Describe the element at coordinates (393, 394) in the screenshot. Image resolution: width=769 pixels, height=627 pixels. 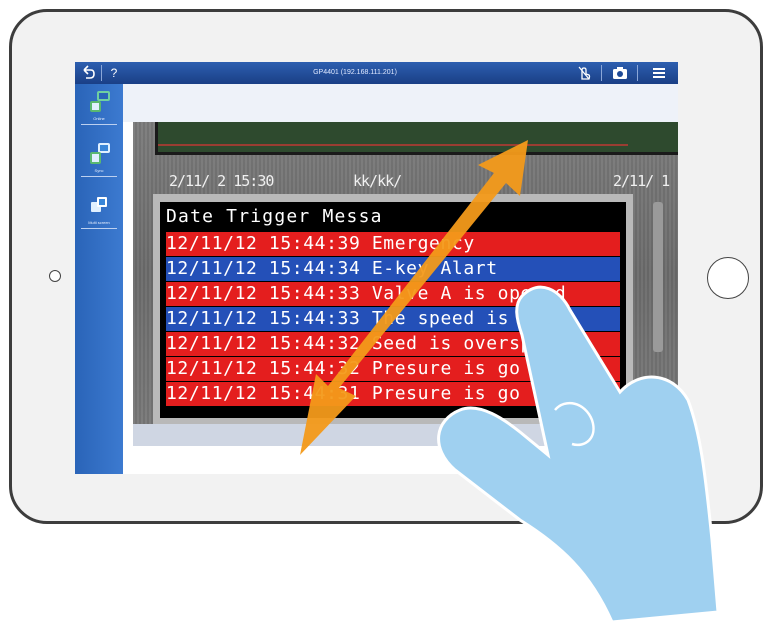
I see `alarm-row: 12/11/12 15:44:31 Presure is go` at that location.